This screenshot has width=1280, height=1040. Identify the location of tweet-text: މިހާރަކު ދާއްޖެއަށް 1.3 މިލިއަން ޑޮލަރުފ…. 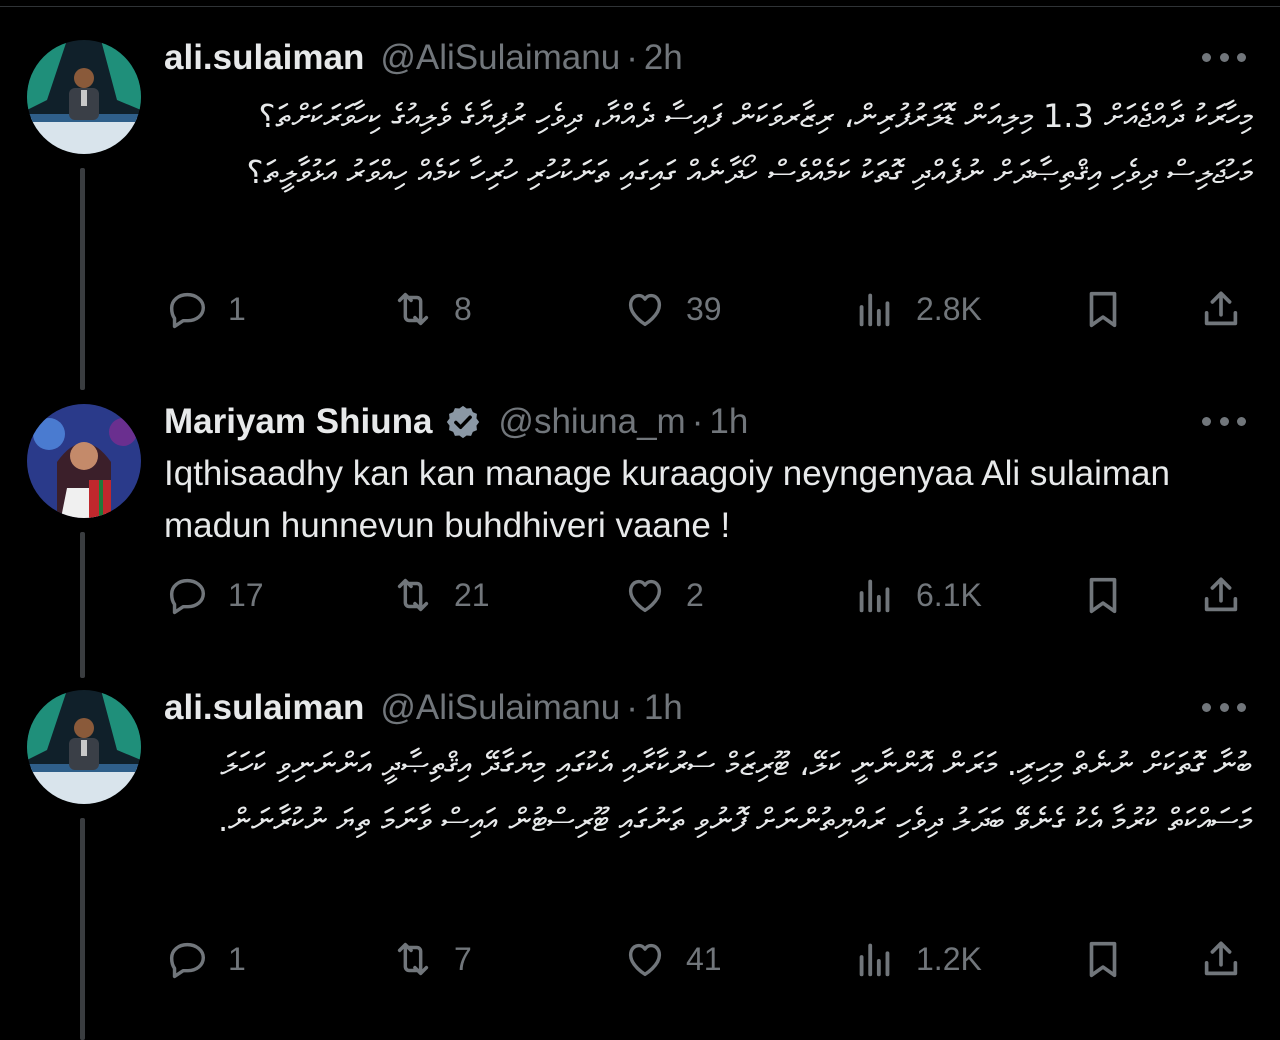
(749, 144).